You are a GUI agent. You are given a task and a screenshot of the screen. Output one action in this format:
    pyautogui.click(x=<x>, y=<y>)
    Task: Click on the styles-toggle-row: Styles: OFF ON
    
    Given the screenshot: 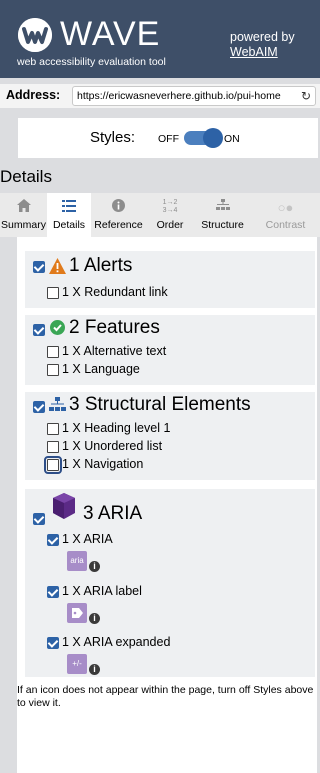 What is the action you would take?
    pyautogui.click(x=168, y=138)
    